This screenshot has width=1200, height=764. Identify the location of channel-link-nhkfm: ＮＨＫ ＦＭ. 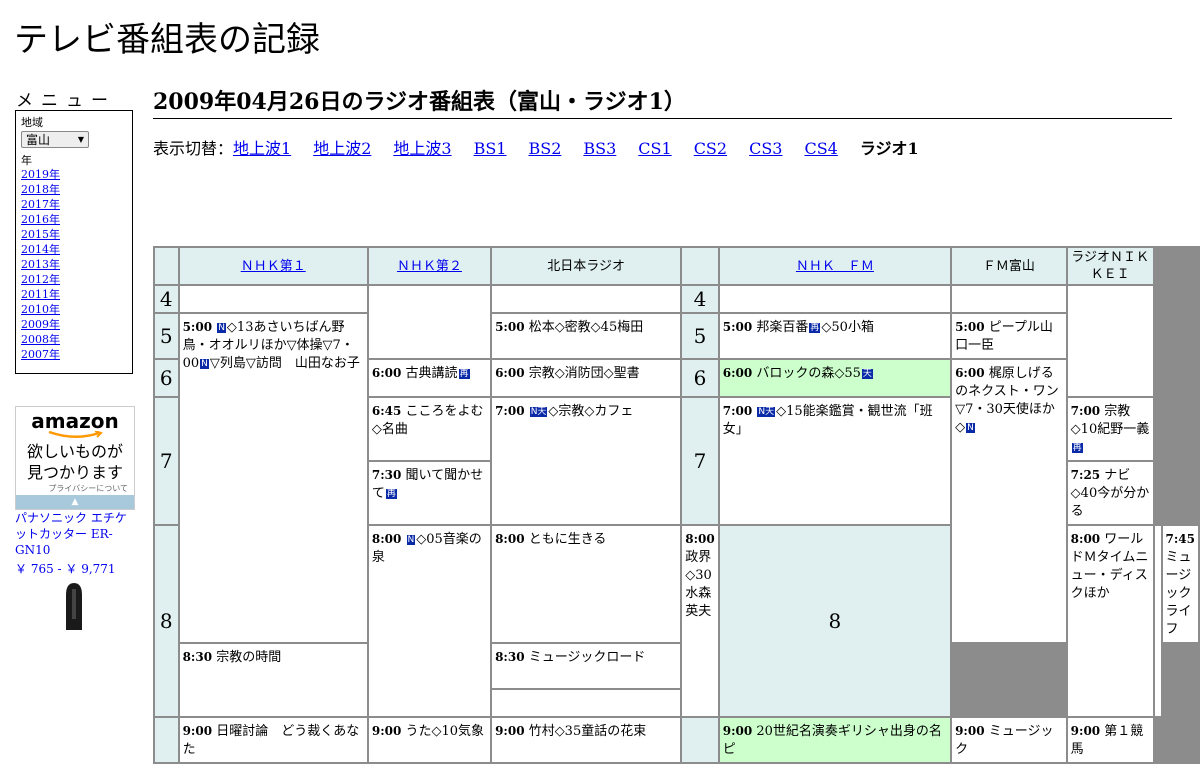
(835, 266).